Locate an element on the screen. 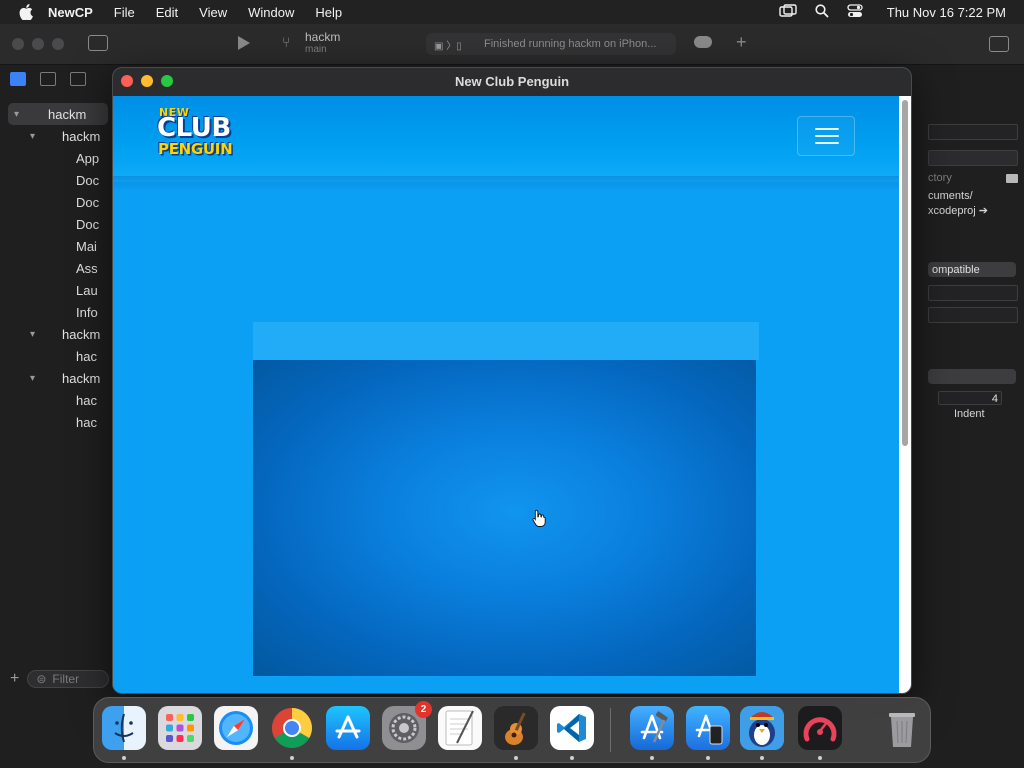 Image resolution: width=1024 pixels, height=768 pixels. filter-icon: ⊜ is located at coordinates (41, 679).